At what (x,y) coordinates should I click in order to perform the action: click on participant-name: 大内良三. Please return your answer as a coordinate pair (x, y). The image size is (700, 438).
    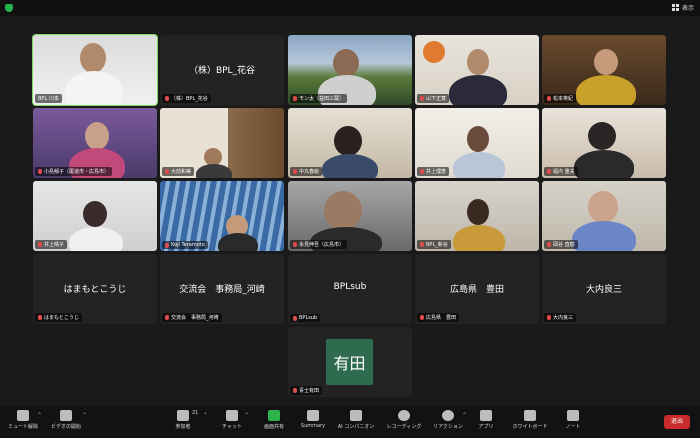
    Looking at the image, I should click on (603, 290).